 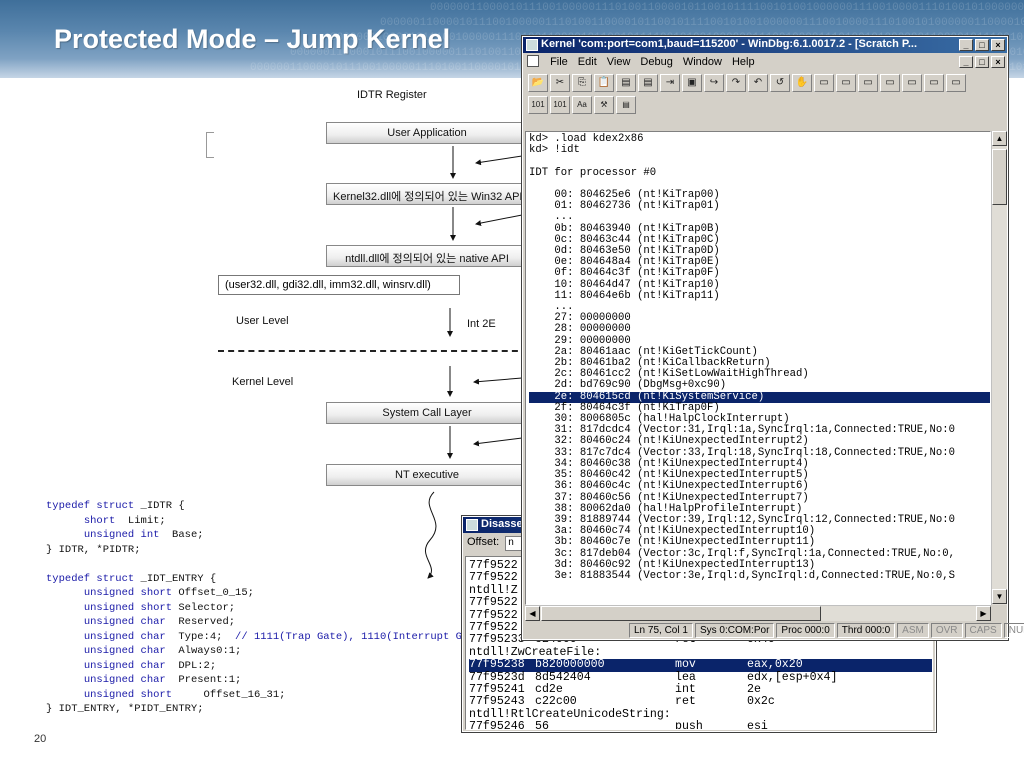 What do you see at coordinates (604, 105) in the screenshot?
I see `toolbar-button-icon: ⚒` at bounding box center [604, 105].